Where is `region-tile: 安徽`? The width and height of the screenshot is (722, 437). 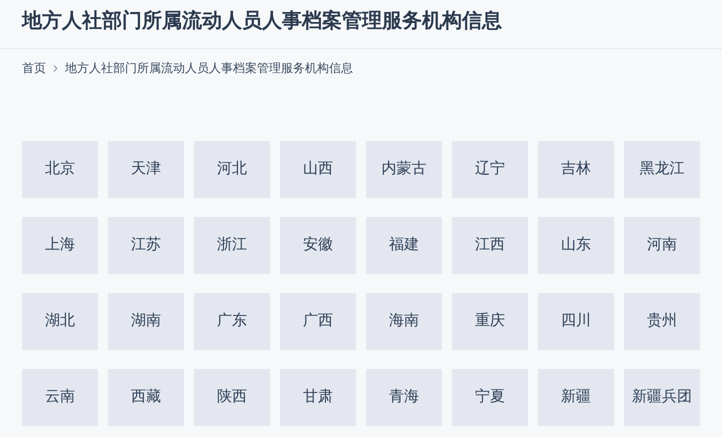 region-tile: 安徽 is located at coordinates (318, 245).